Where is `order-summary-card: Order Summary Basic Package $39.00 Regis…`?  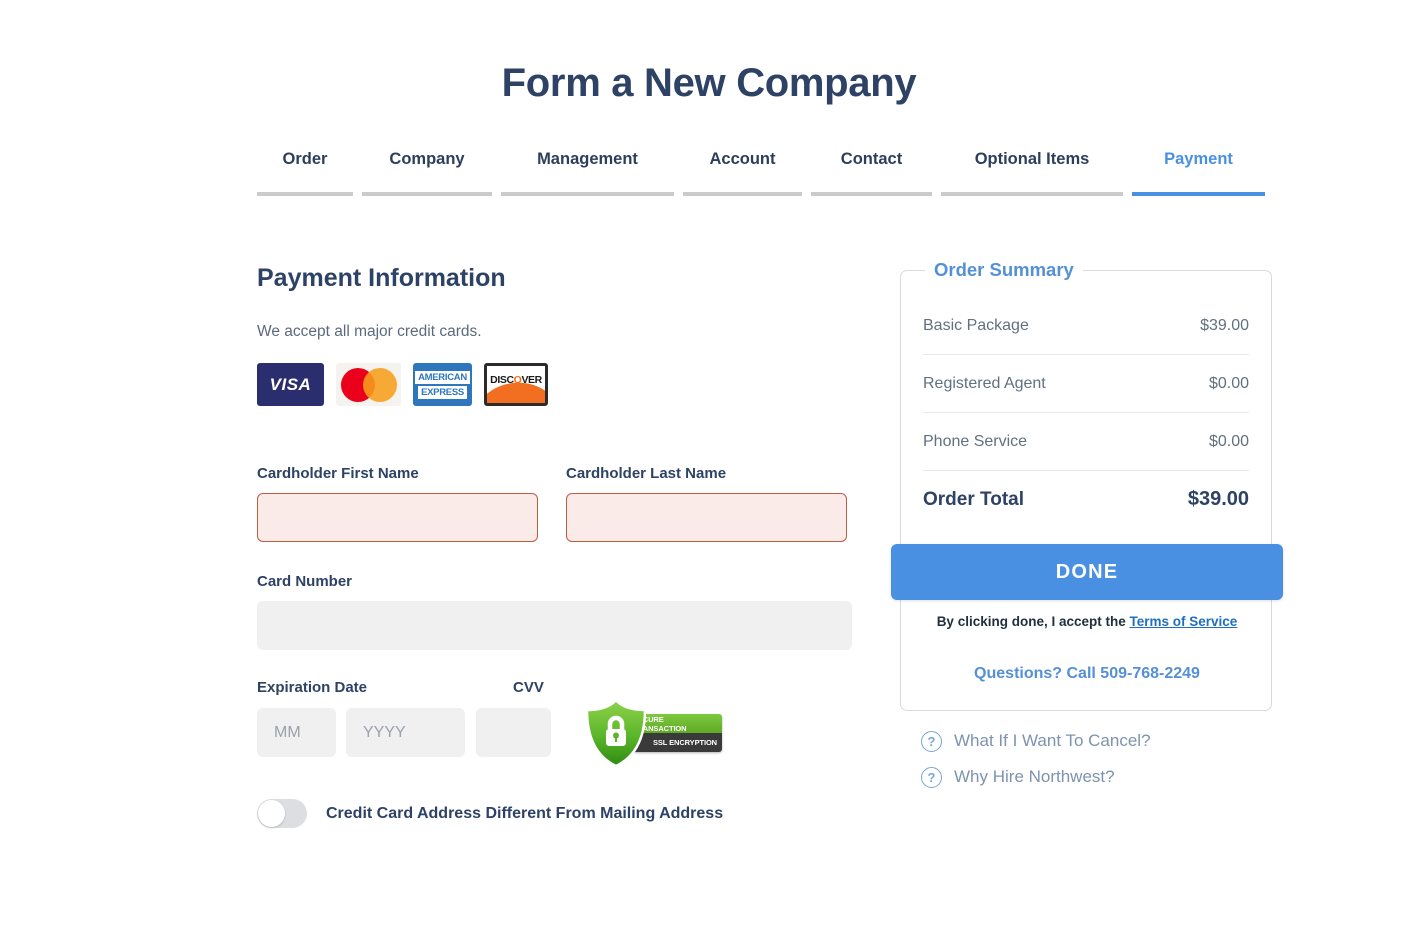 order-summary-card: Order Summary Basic Package $39.00 Regis… is located at coordinates (1087, 484).